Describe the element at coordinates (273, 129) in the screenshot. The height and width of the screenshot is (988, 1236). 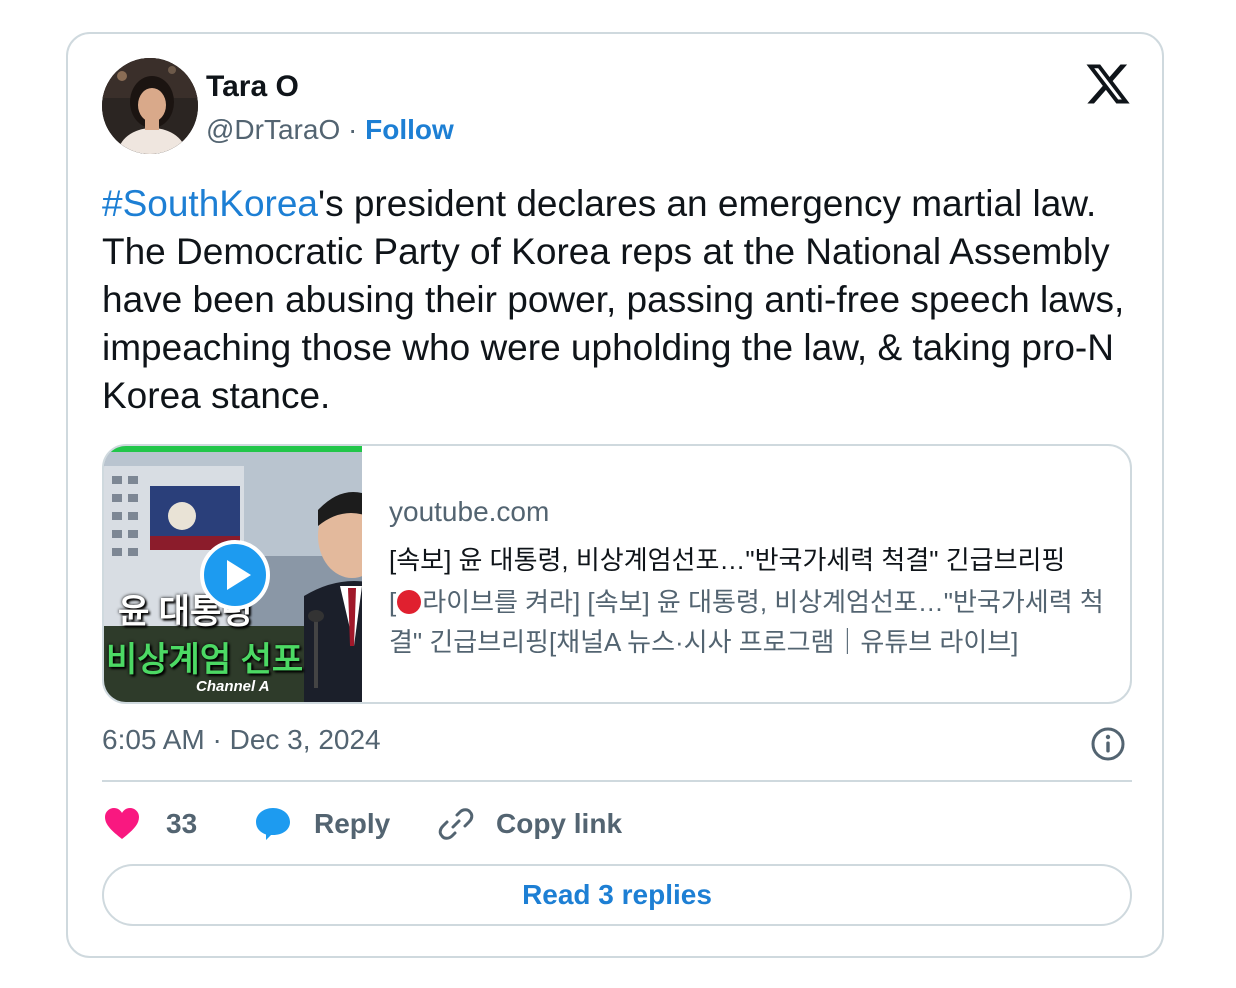
I see `author-handle: @DrTaraO` at that location.